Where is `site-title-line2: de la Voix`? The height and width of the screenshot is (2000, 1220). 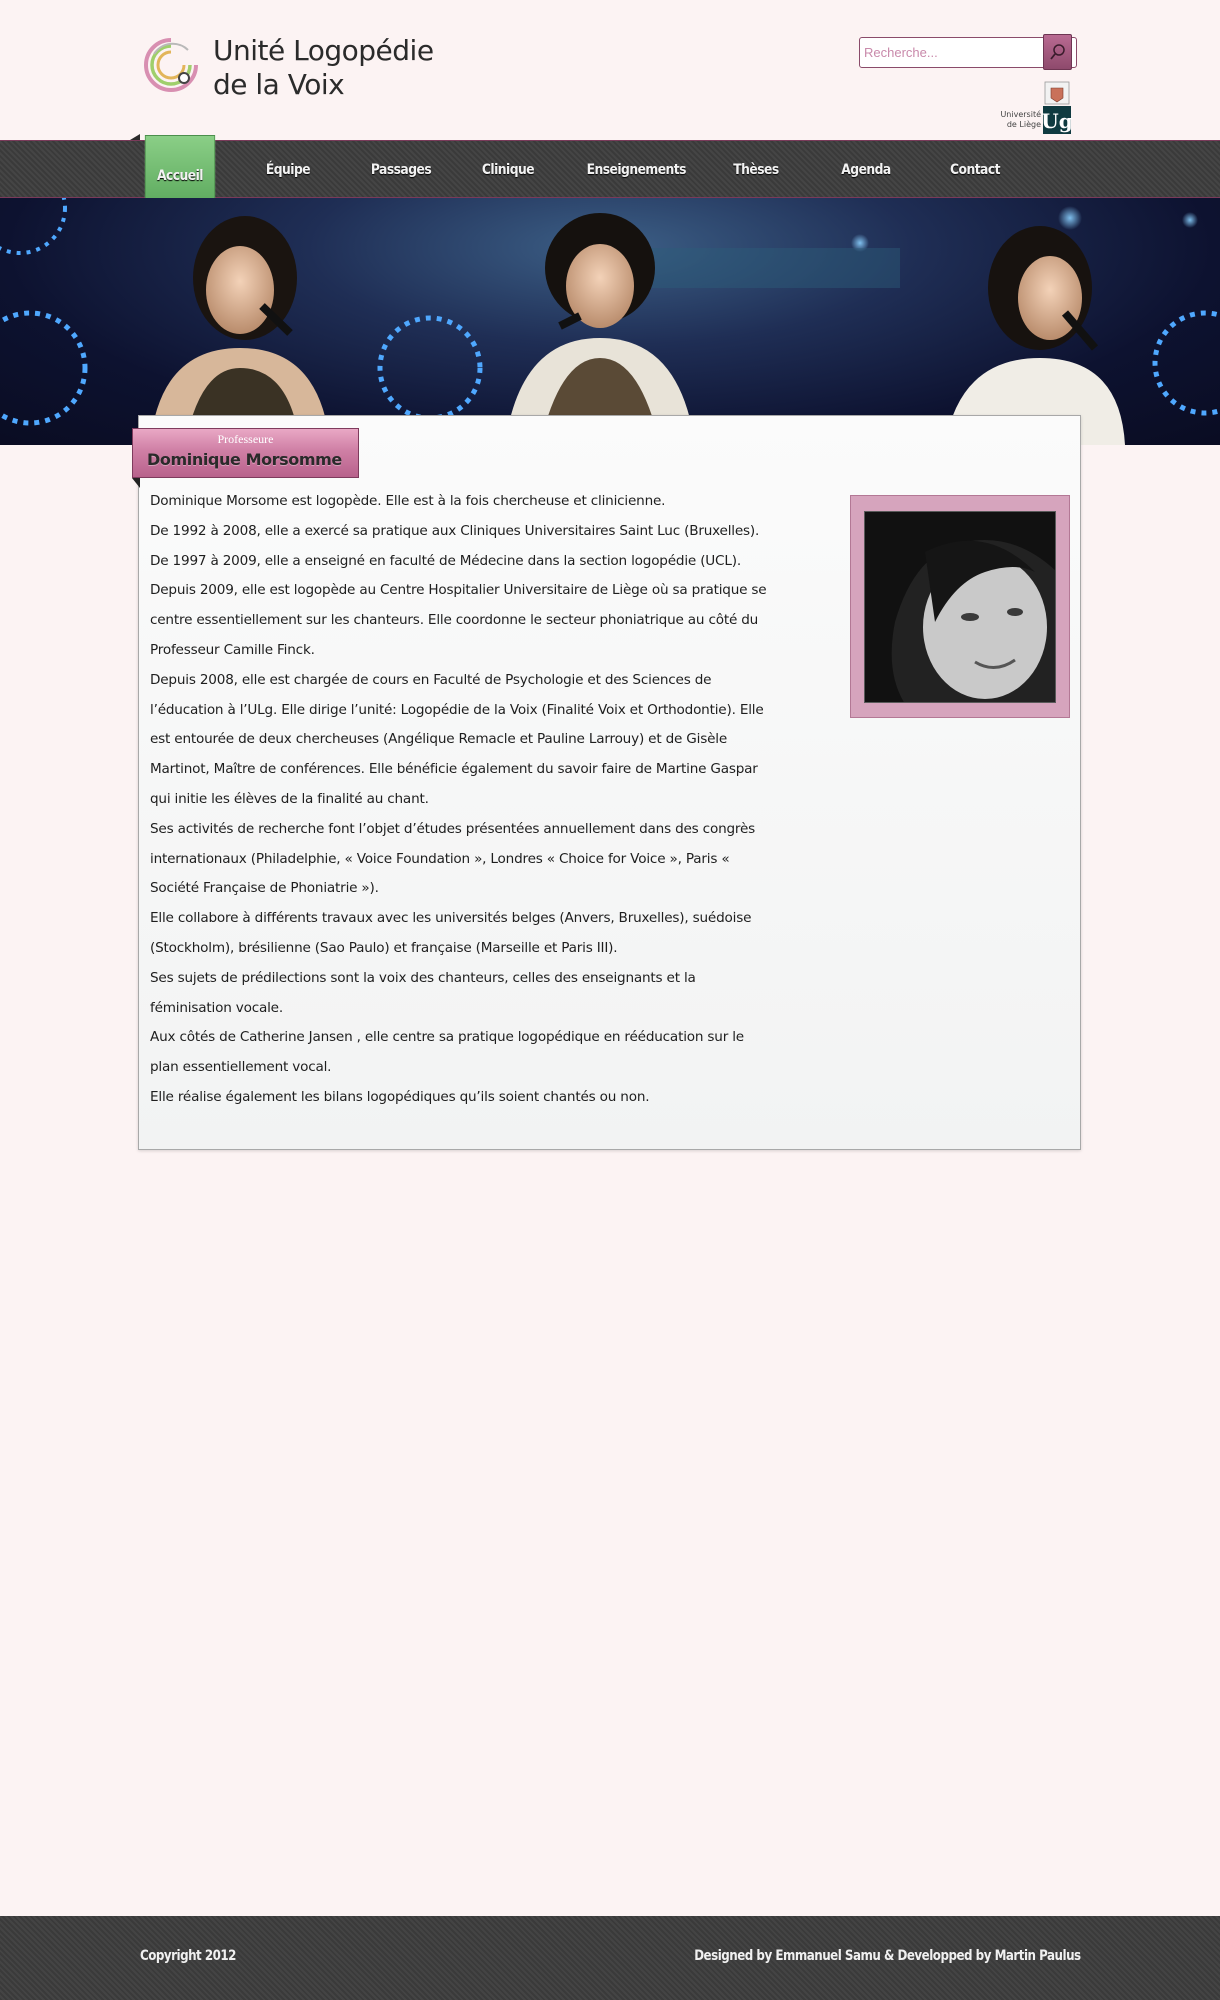 site-title-line2: de la Voix is located at coordinates (279, 84).